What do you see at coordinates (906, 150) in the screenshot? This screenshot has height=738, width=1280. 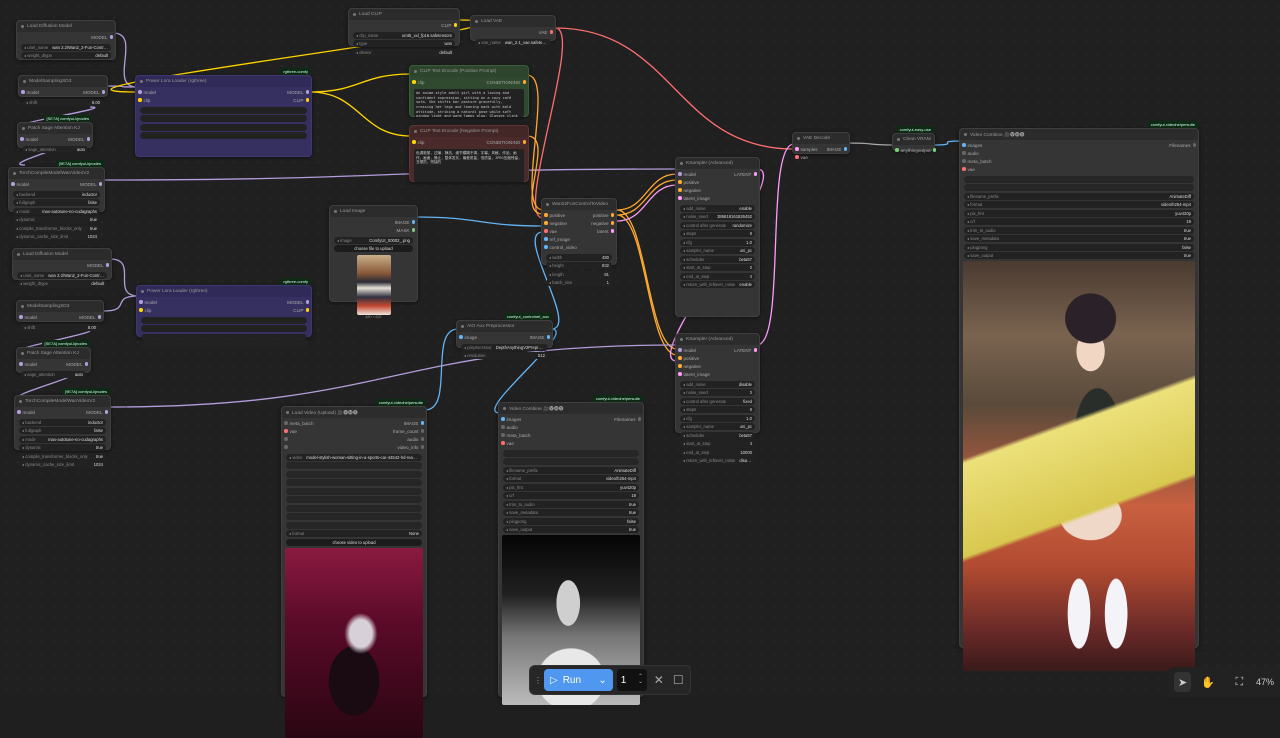 I see `input-slot: anything` at bounding box center [906, 150].